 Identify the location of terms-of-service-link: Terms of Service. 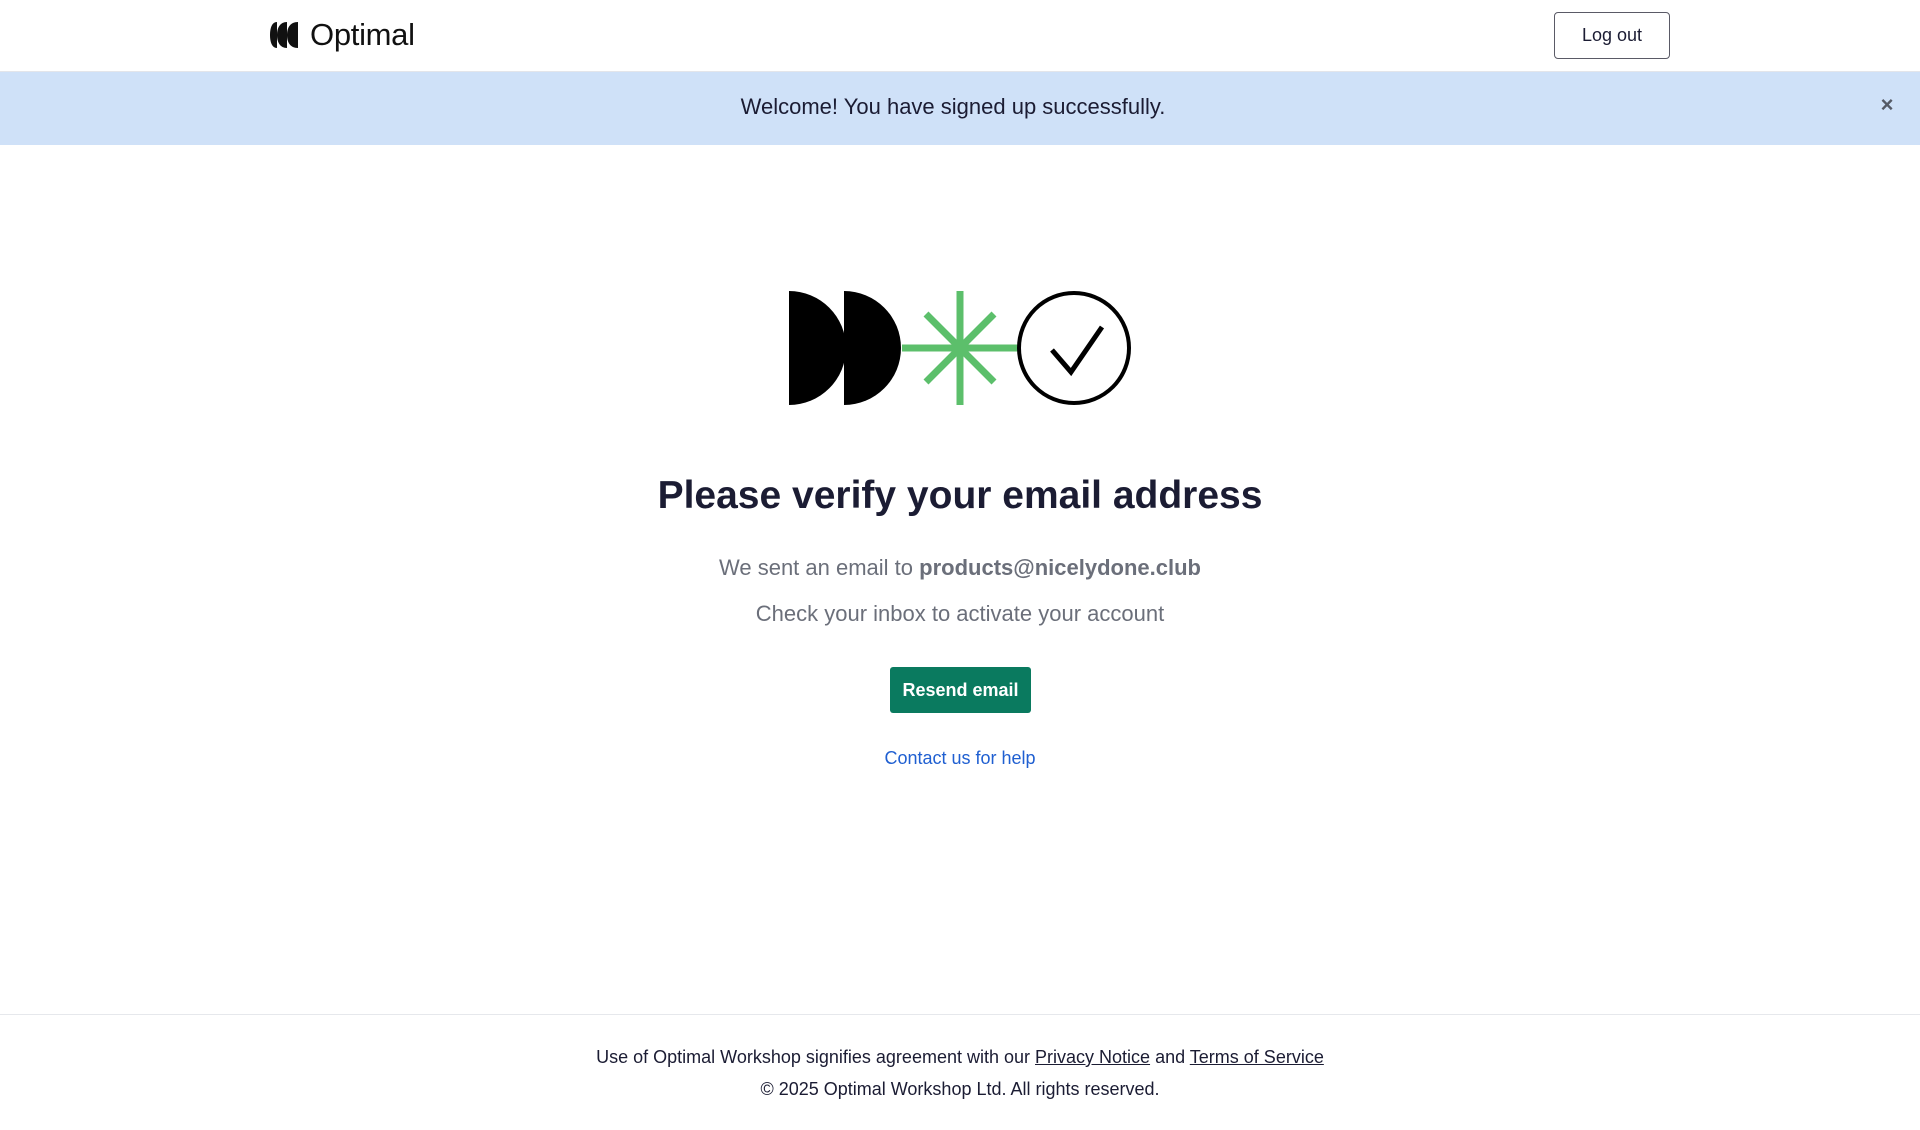
(1257, 1057).